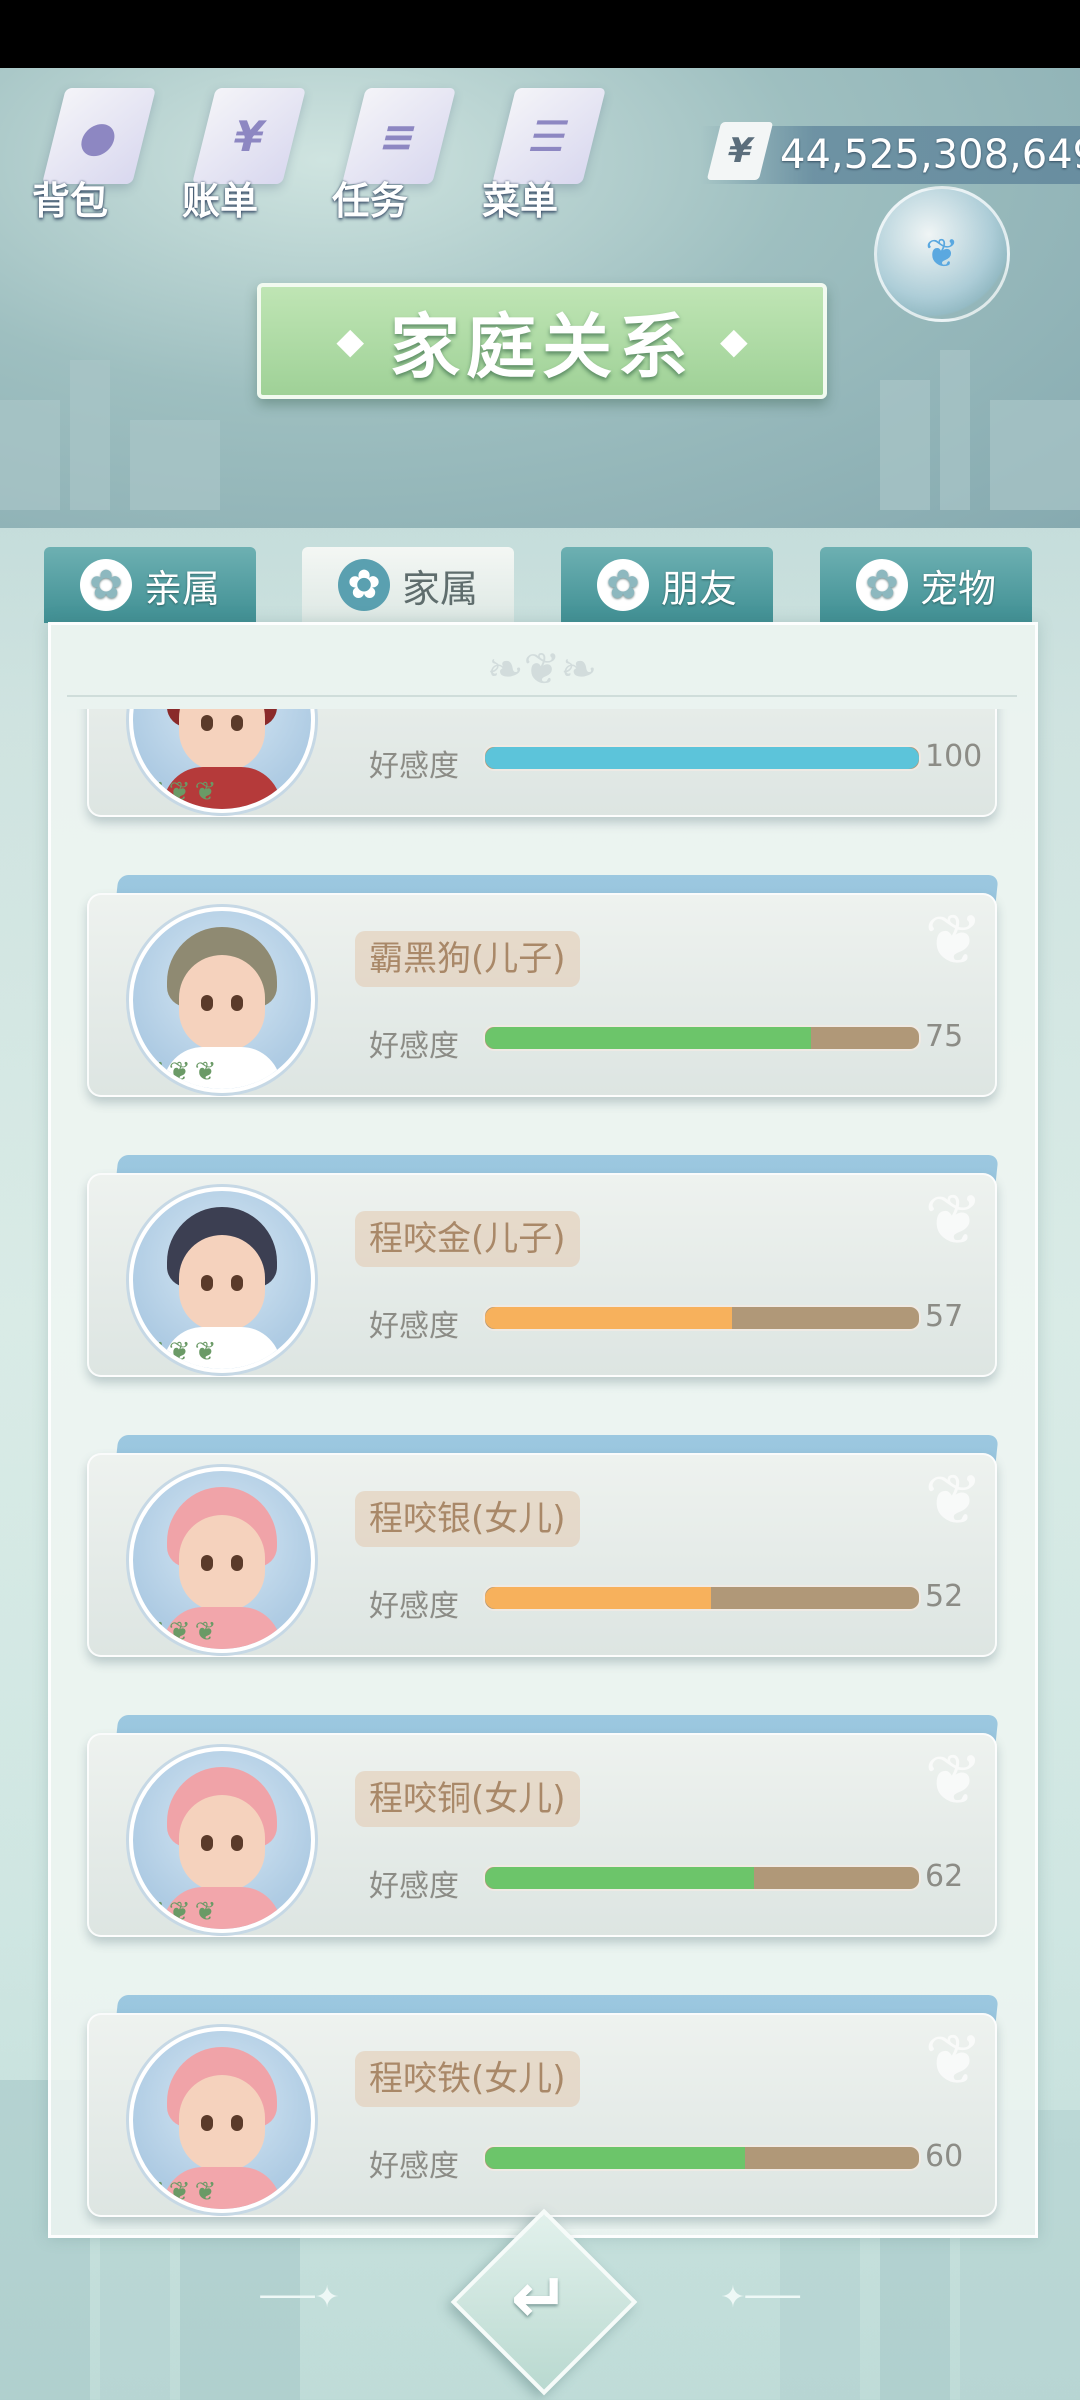  I want to click on task-button: ≡ 任务, so click(393, 153).